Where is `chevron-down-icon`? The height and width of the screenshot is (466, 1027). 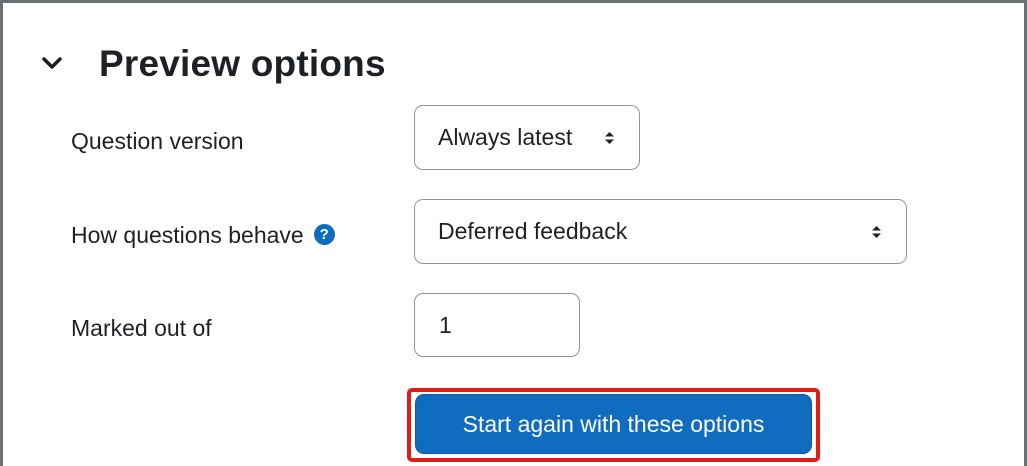 chevron-down-icon is located at coordinates (52, 64).